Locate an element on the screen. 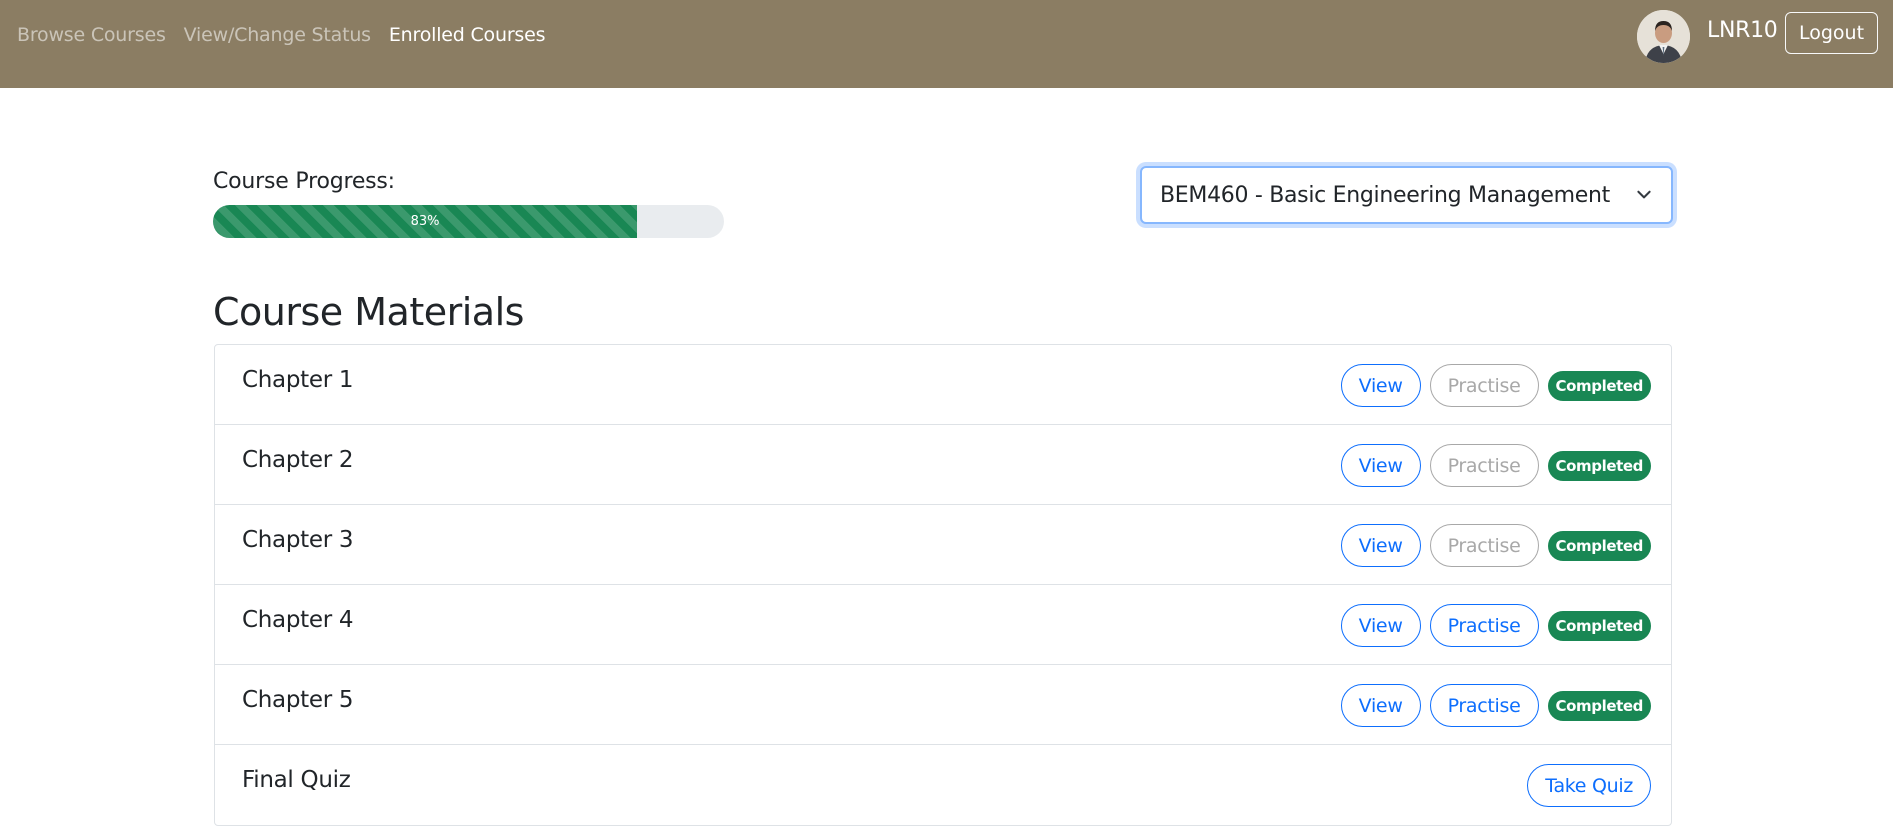 The height and width of the screenshot is (838, 1893). user-avatar is located at coordinates (1663, 36).